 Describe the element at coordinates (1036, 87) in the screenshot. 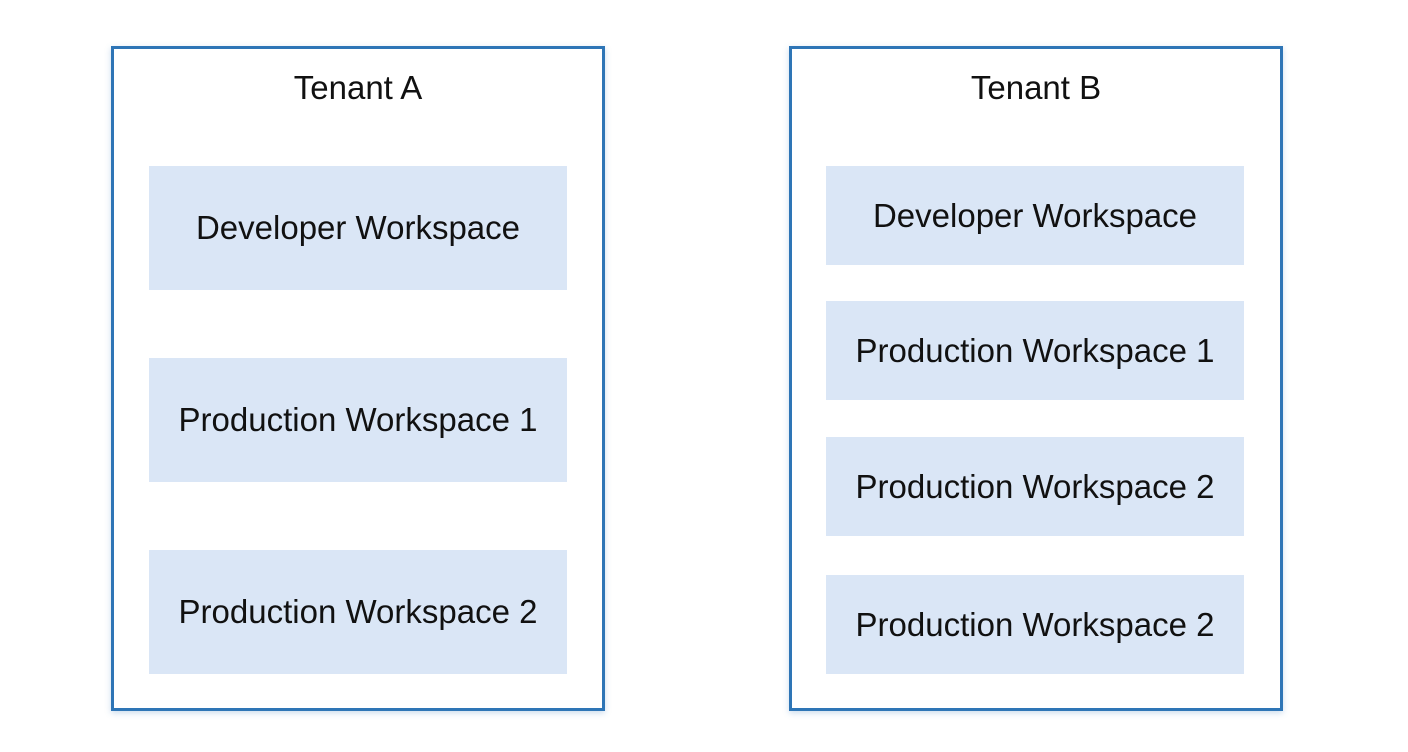

I see `tenant-b-title: Tenant B` at that location.